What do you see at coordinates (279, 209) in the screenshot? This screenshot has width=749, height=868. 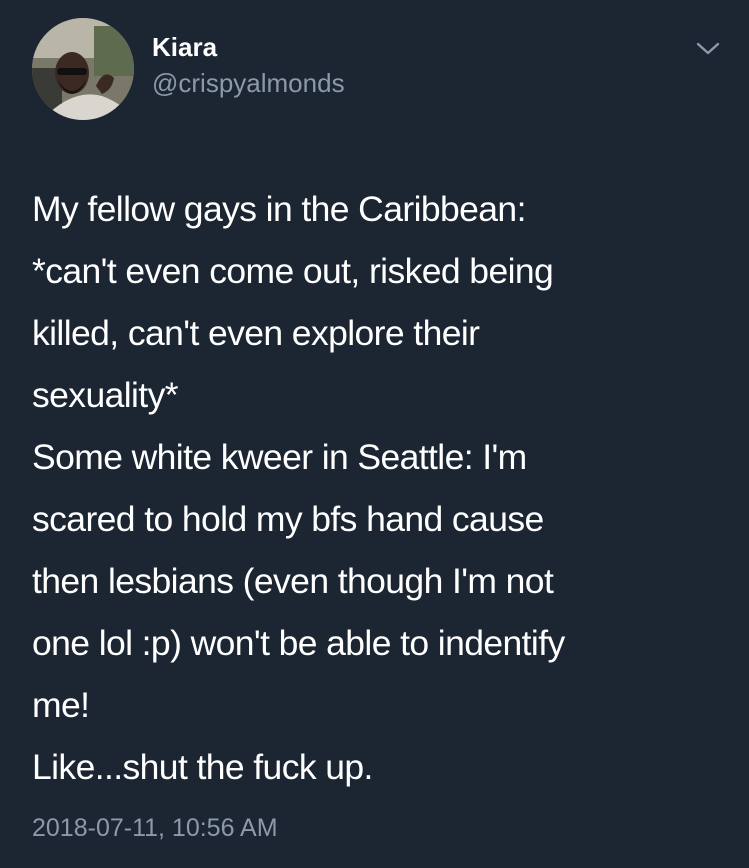 I see `tweet-text-line: My fellow gays in the Caribbean:` at bounding box center [279, 209].